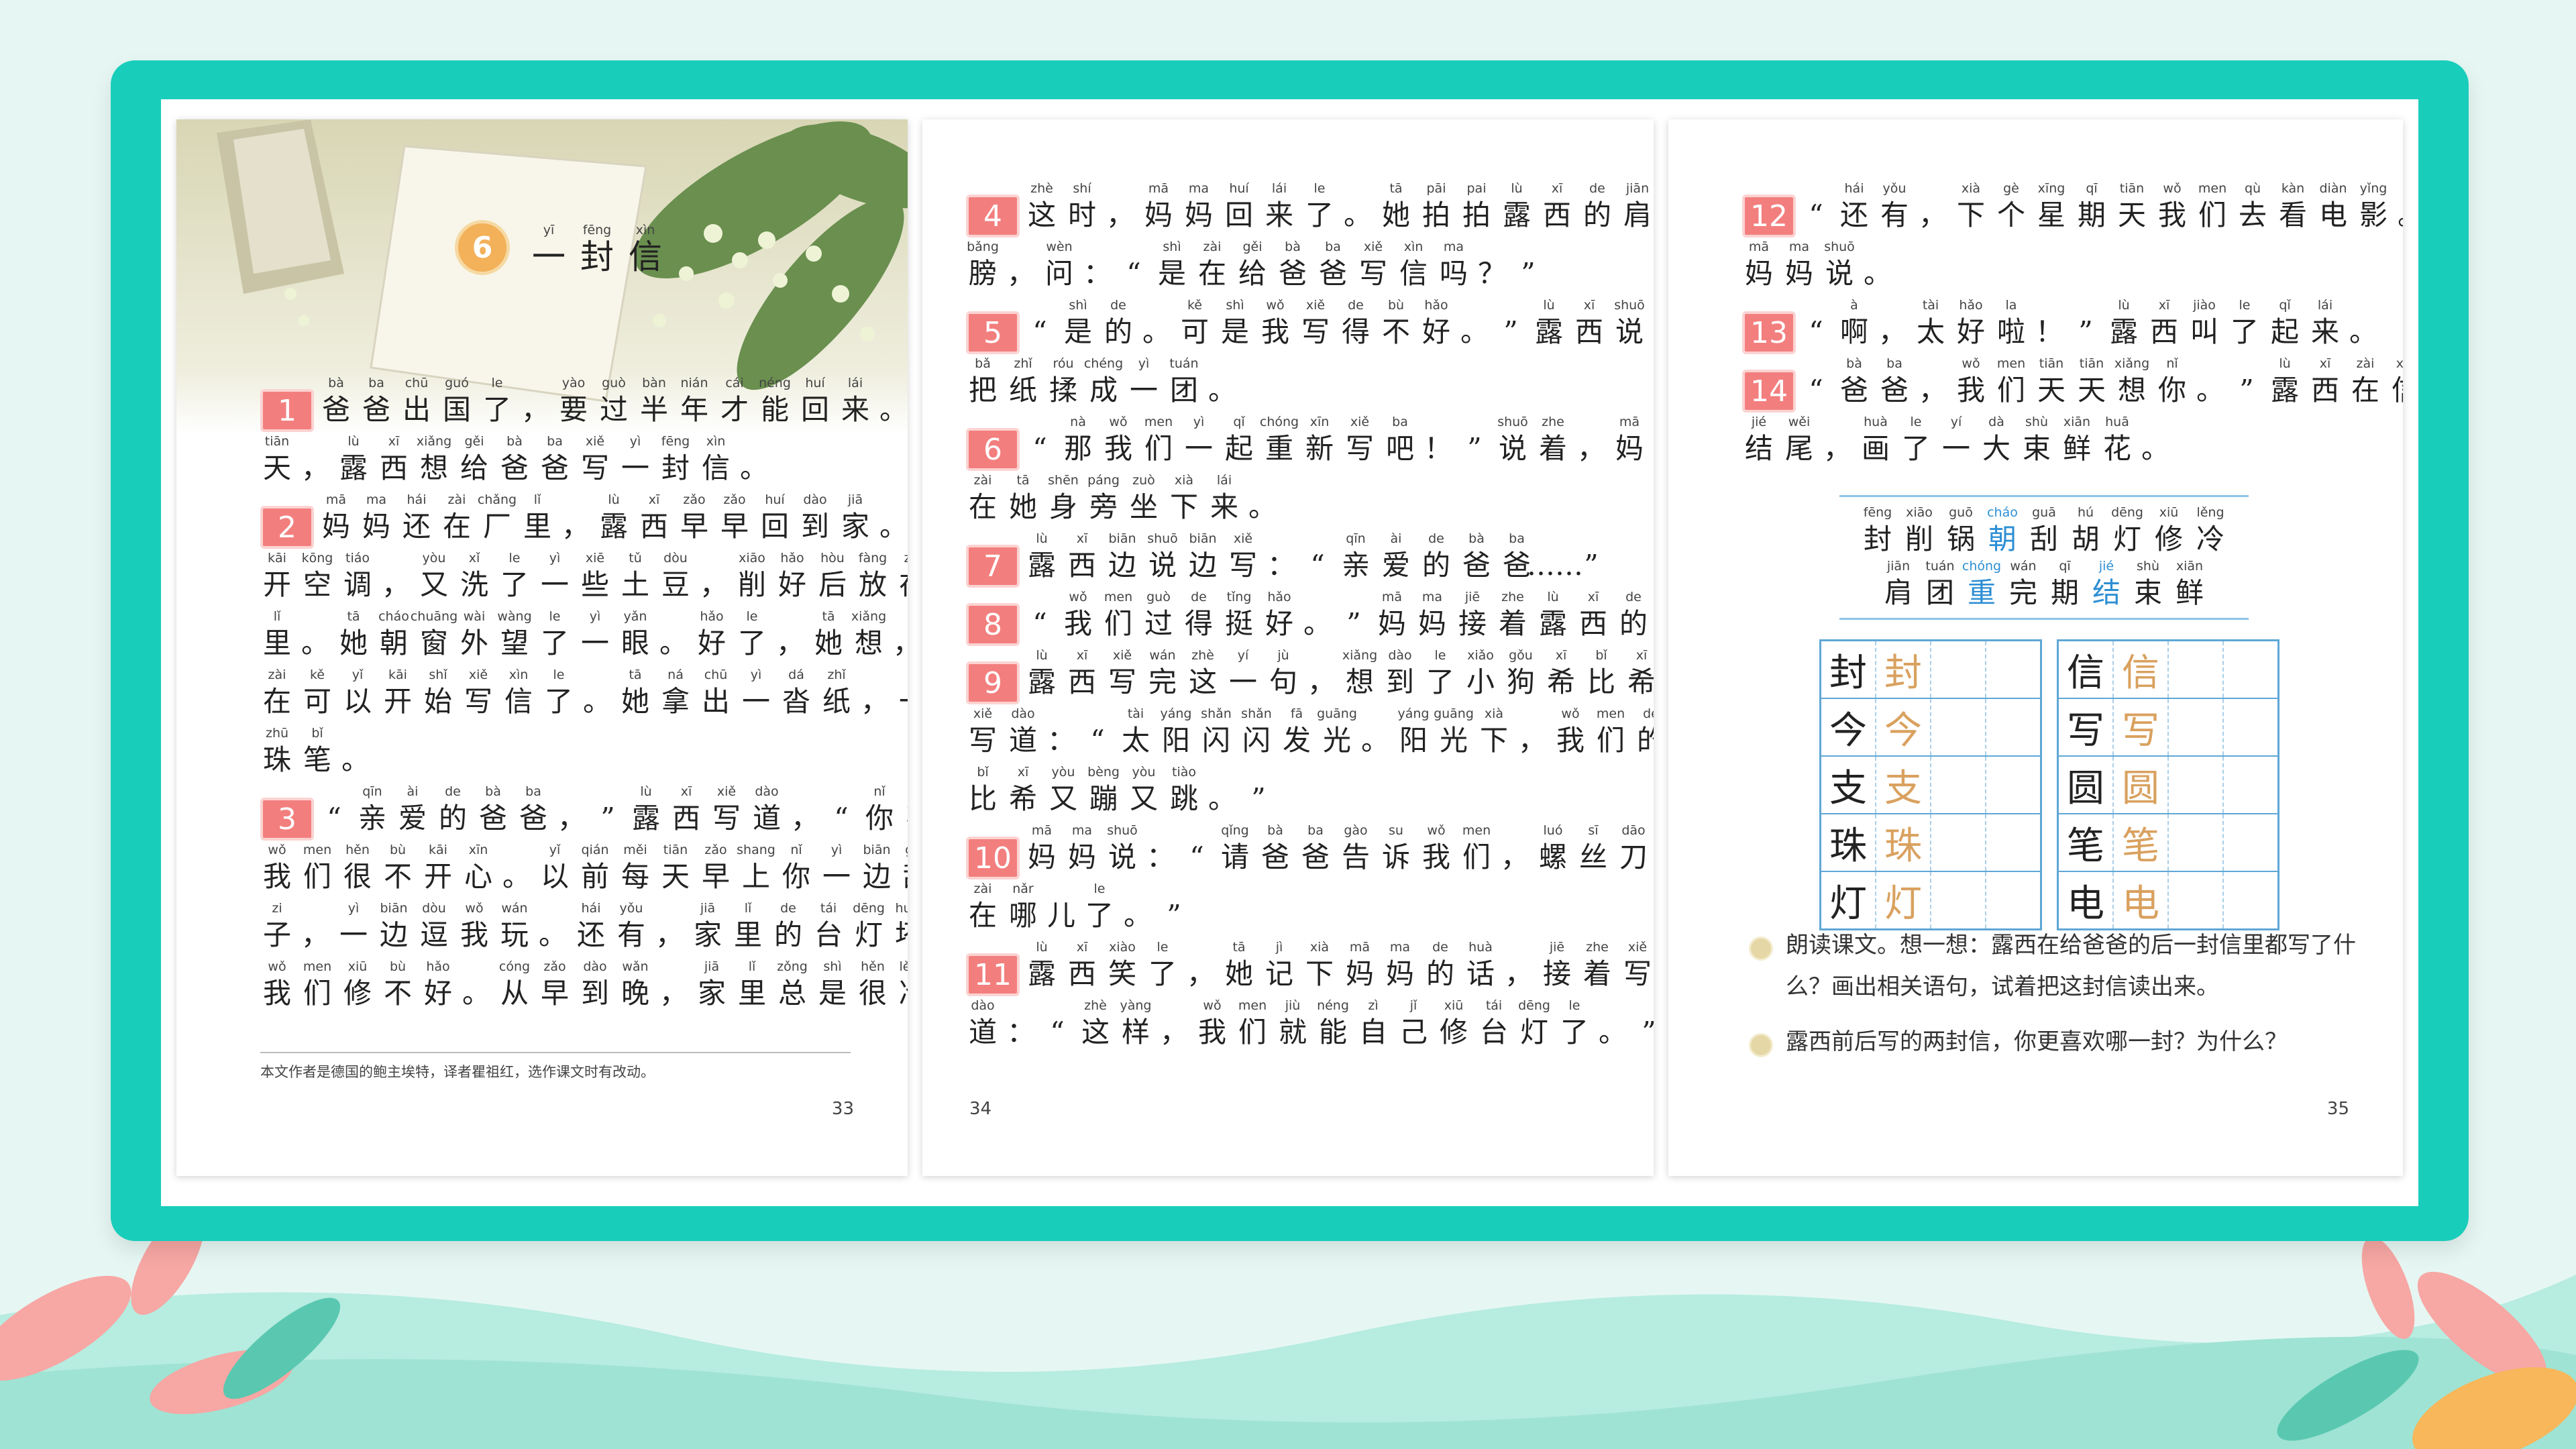 The width and height of the screenshot is (2576, 1449). What do you see at coordinates (1512, 448) in the screenshot?
I see `hanzi: 说` at bounding box center [1512, 448].